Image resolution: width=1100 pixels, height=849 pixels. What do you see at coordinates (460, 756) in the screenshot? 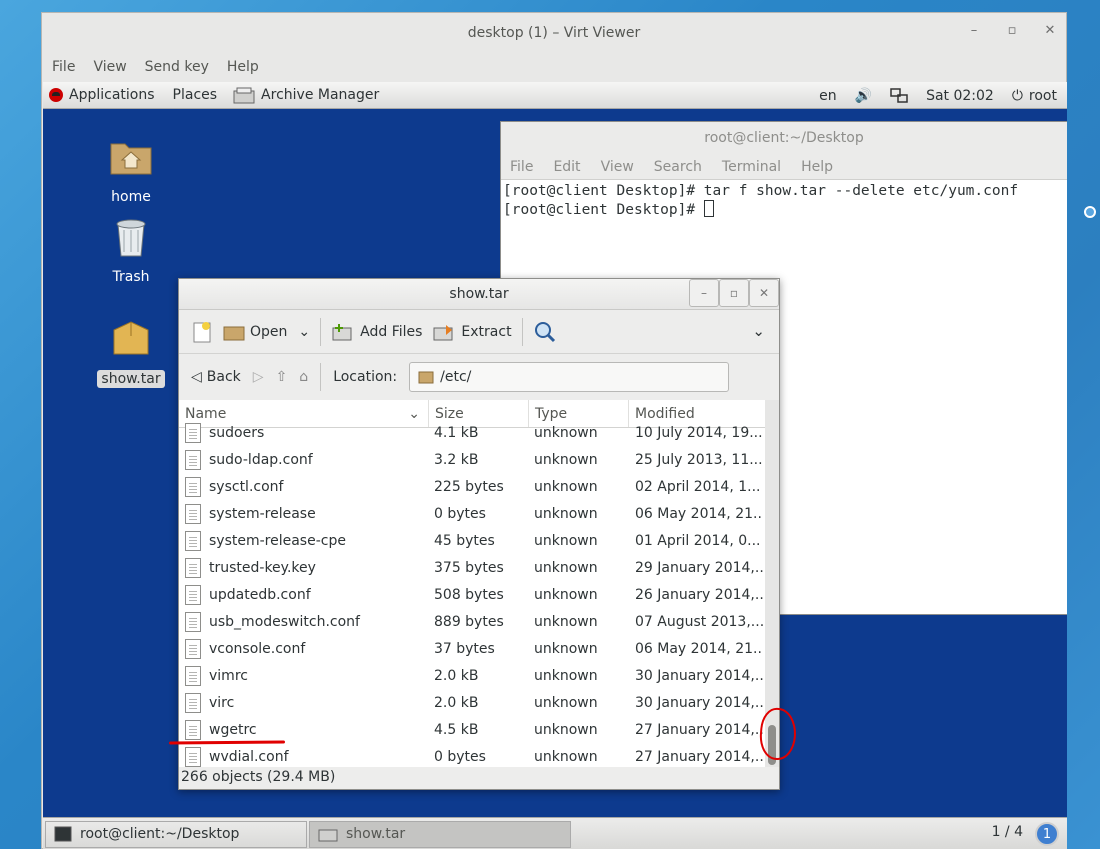
I see `cell-size: 0 bytes` at bounding box center [460, 756].